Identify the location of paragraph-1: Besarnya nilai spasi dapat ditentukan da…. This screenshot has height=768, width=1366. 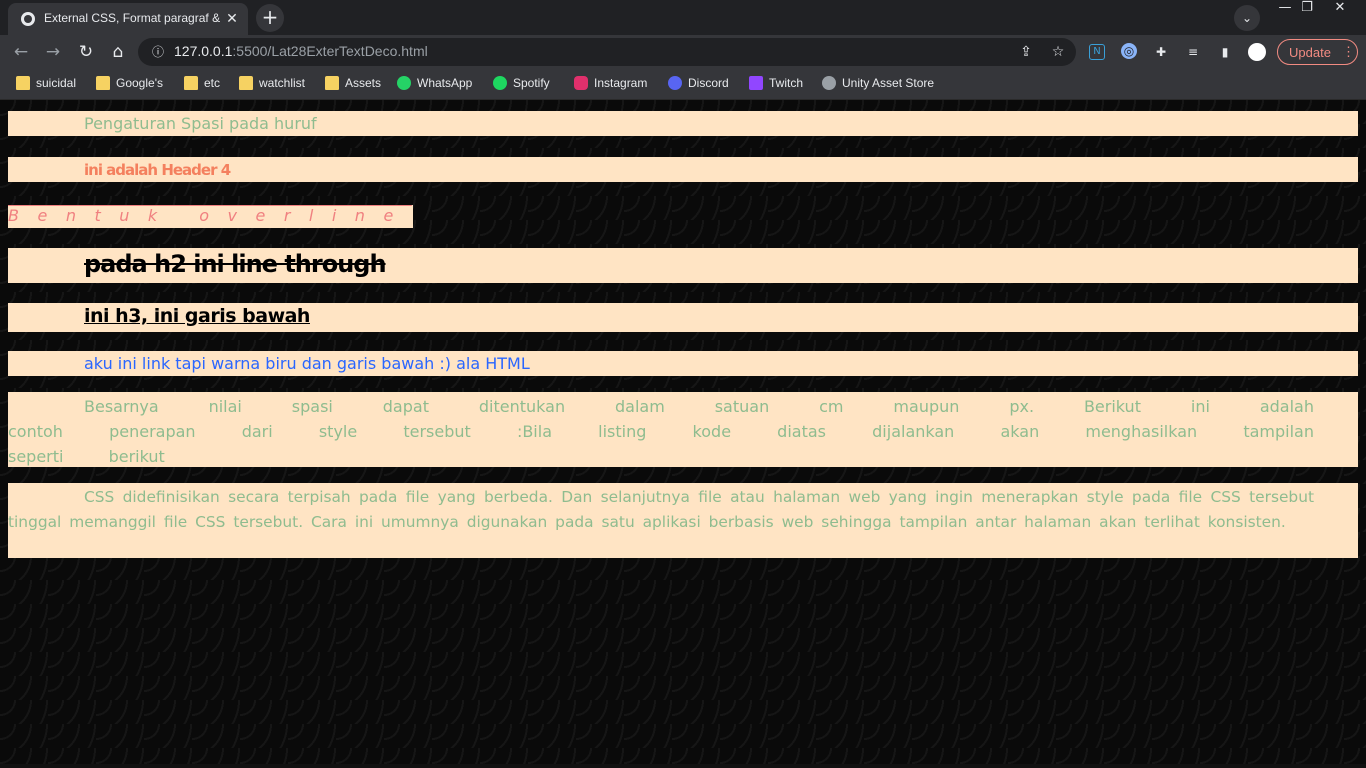
(661, 431).